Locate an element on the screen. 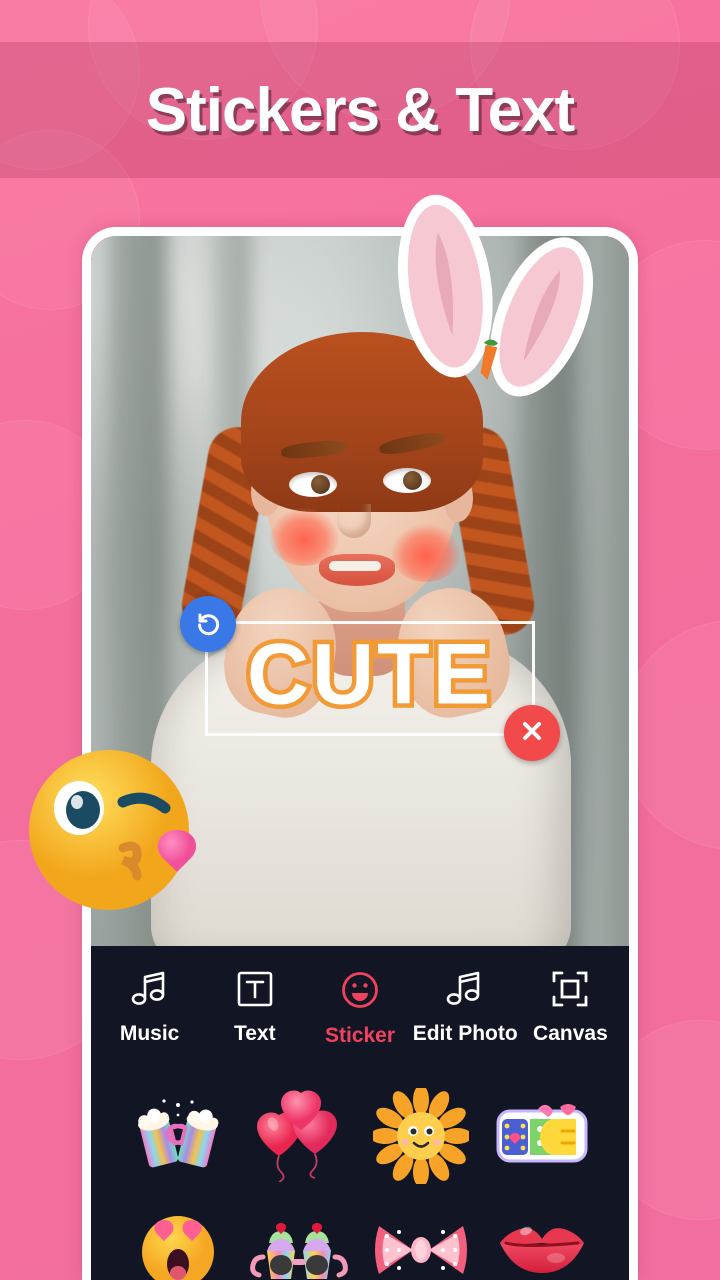 The width and height of the screenshot is (720, 1280). blush-sticker-right is located at coordinates (426, 553).